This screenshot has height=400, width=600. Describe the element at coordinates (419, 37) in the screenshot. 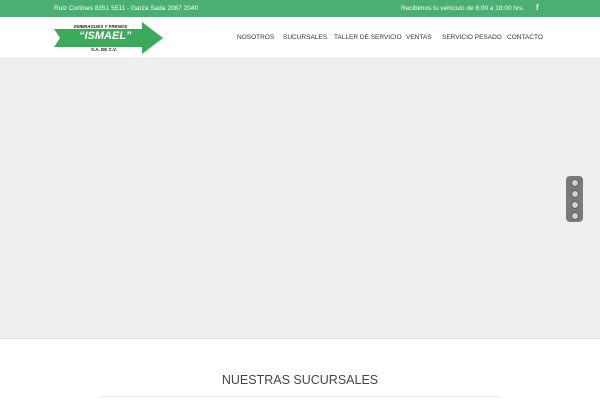

I see `nav-item-ventas: VENTAS` at that location.